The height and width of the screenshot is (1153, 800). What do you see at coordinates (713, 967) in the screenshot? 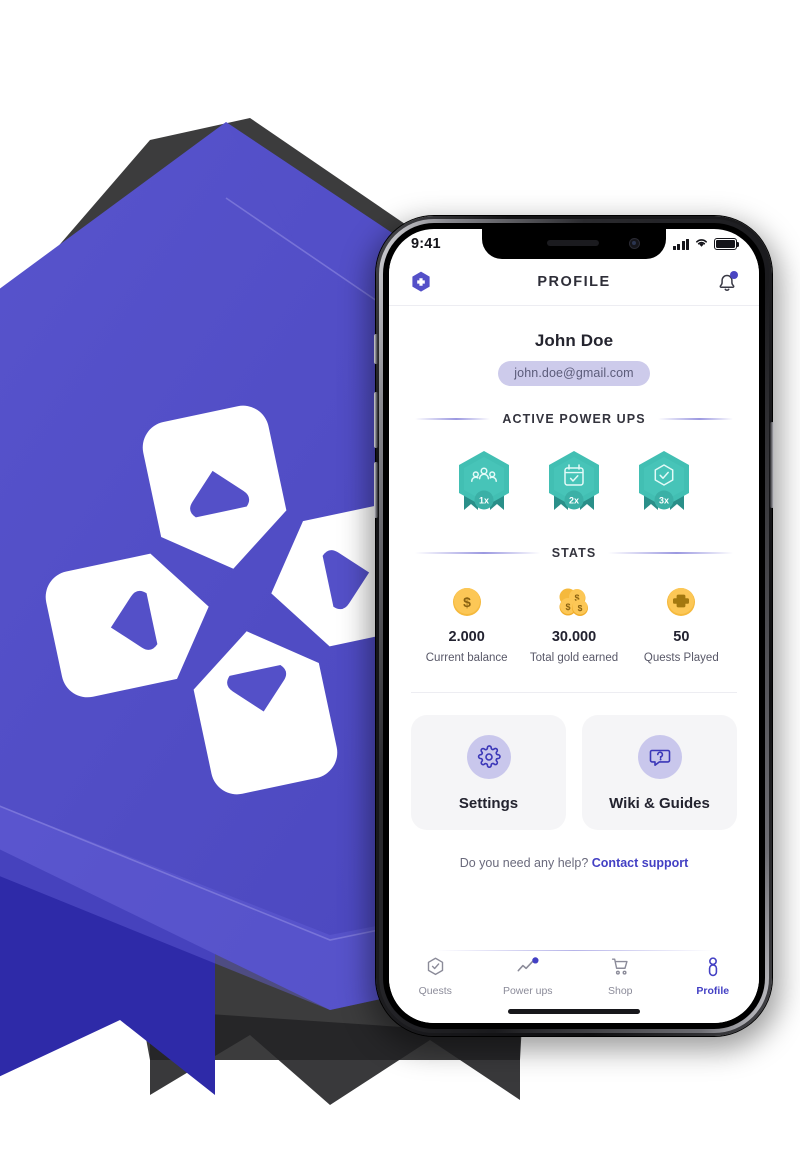
I see `person-icon` at bounding box center [713, 967].